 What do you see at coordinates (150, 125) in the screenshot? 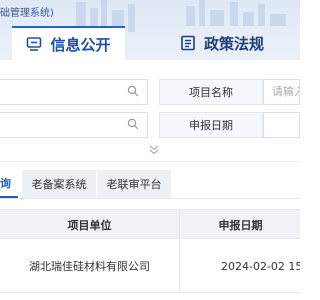
I see `filter-row-2: 申报日期` at bounding box center [150, 125].